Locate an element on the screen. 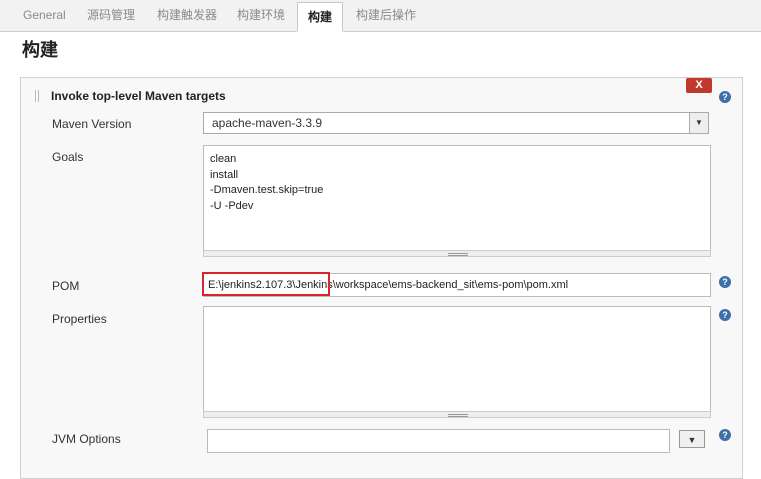  pom-label: POM is located at coordinates (66, 286).